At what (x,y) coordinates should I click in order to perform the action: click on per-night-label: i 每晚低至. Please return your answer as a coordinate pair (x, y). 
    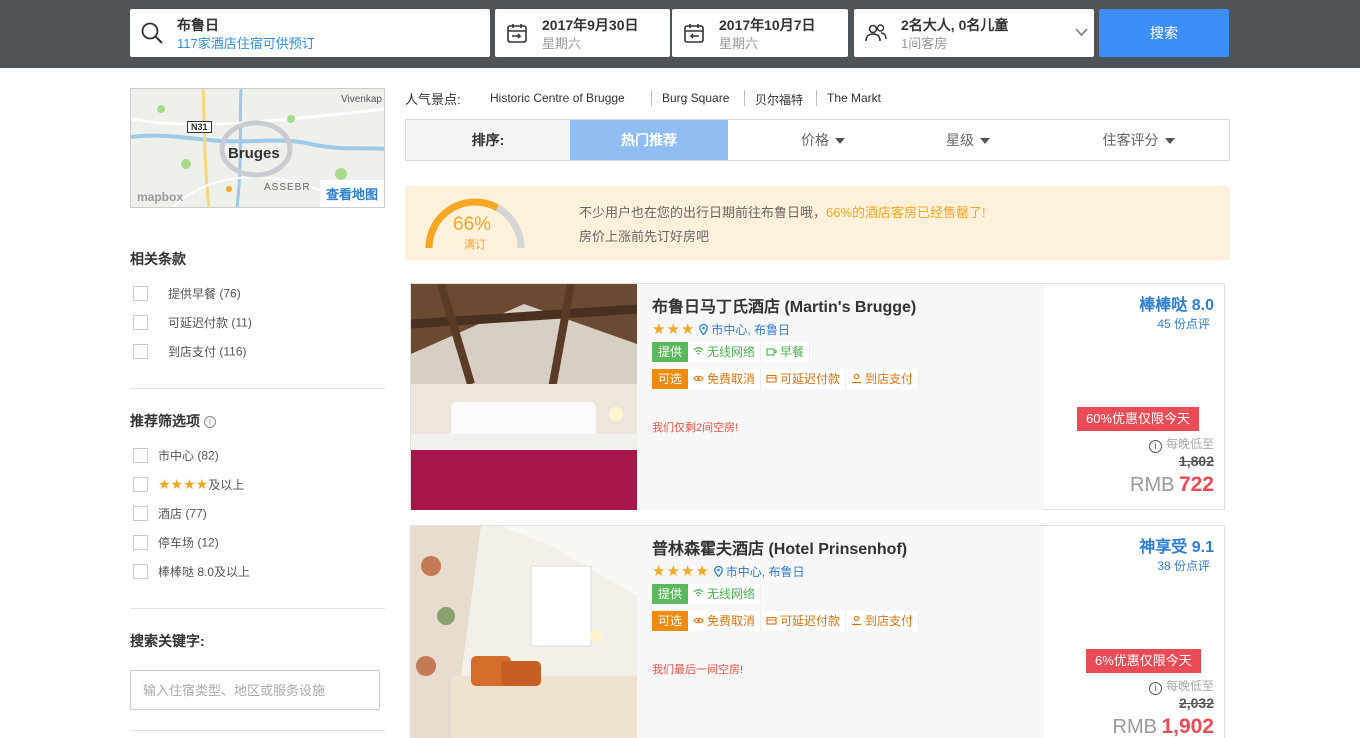
    Looking at the image, I should click on (1181, 444).